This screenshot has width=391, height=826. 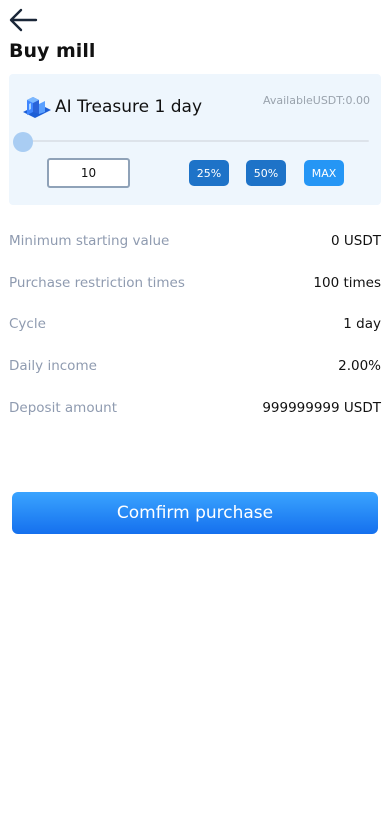 What do you see at coordinates (266, 173) in the screenshot?
I see `percent-50-button: 50%` at bounding box center [266, 173].